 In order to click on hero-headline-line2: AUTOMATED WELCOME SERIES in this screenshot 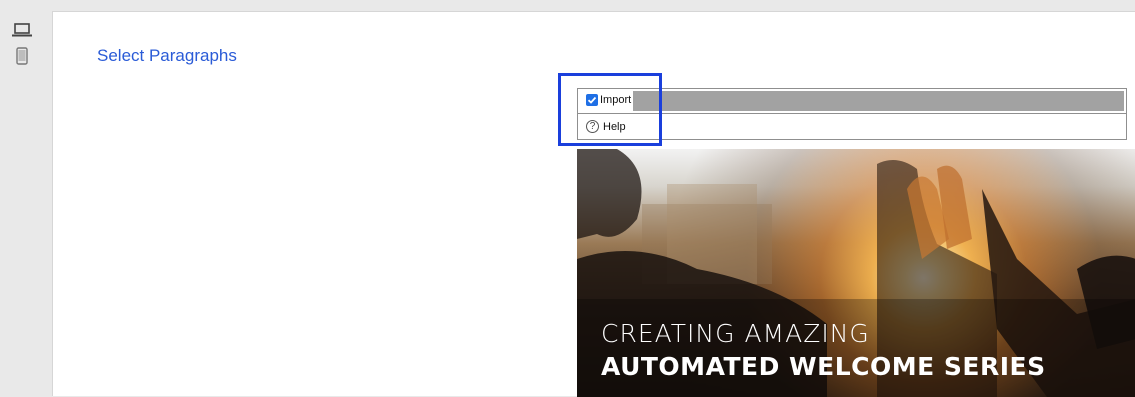, I will do `click(823, 366)`.